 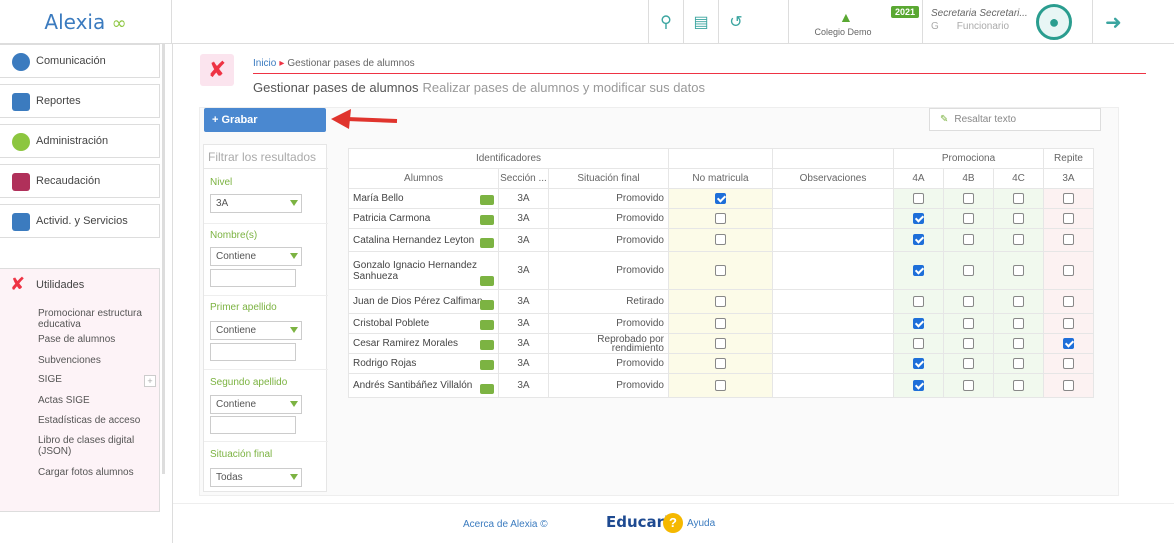 I want to click on search-icon: ⚲, so click(x=665, y=22).